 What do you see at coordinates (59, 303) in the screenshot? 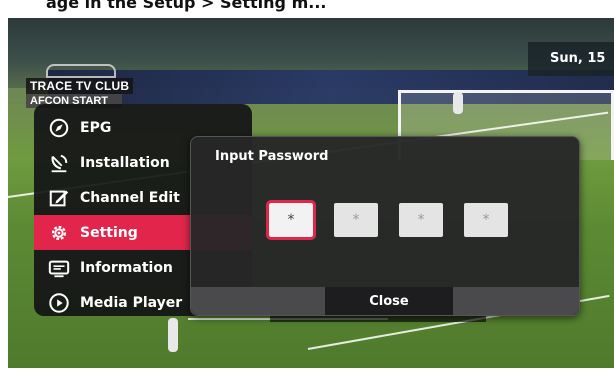
I see `play-icon` at bounding box center [59, 303].